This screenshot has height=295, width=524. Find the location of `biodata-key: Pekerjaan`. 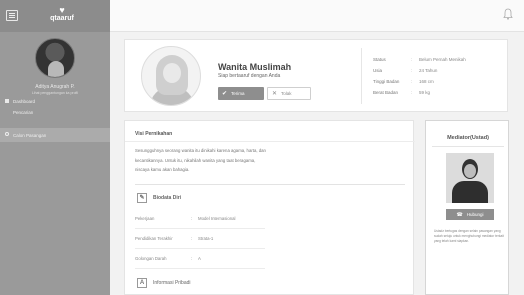

biodata-key: Pekerjaan is located at coordinates (145, 218).